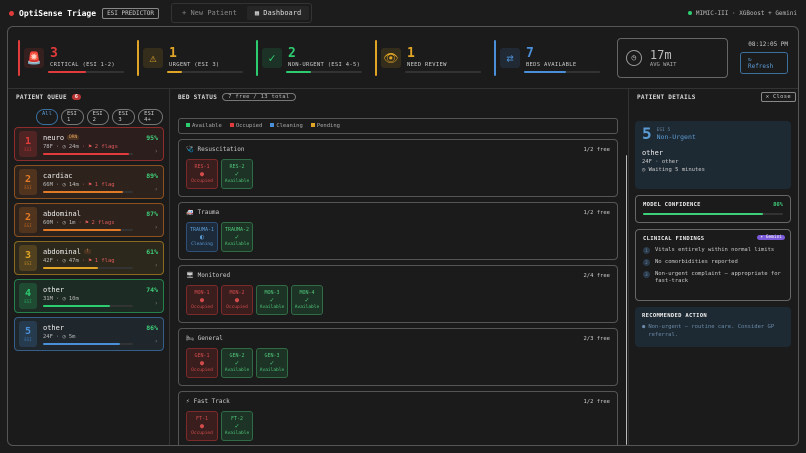 The height and width of the screenshot is (453, 806). I want to click on esi-number: 2, so click(28, 217).